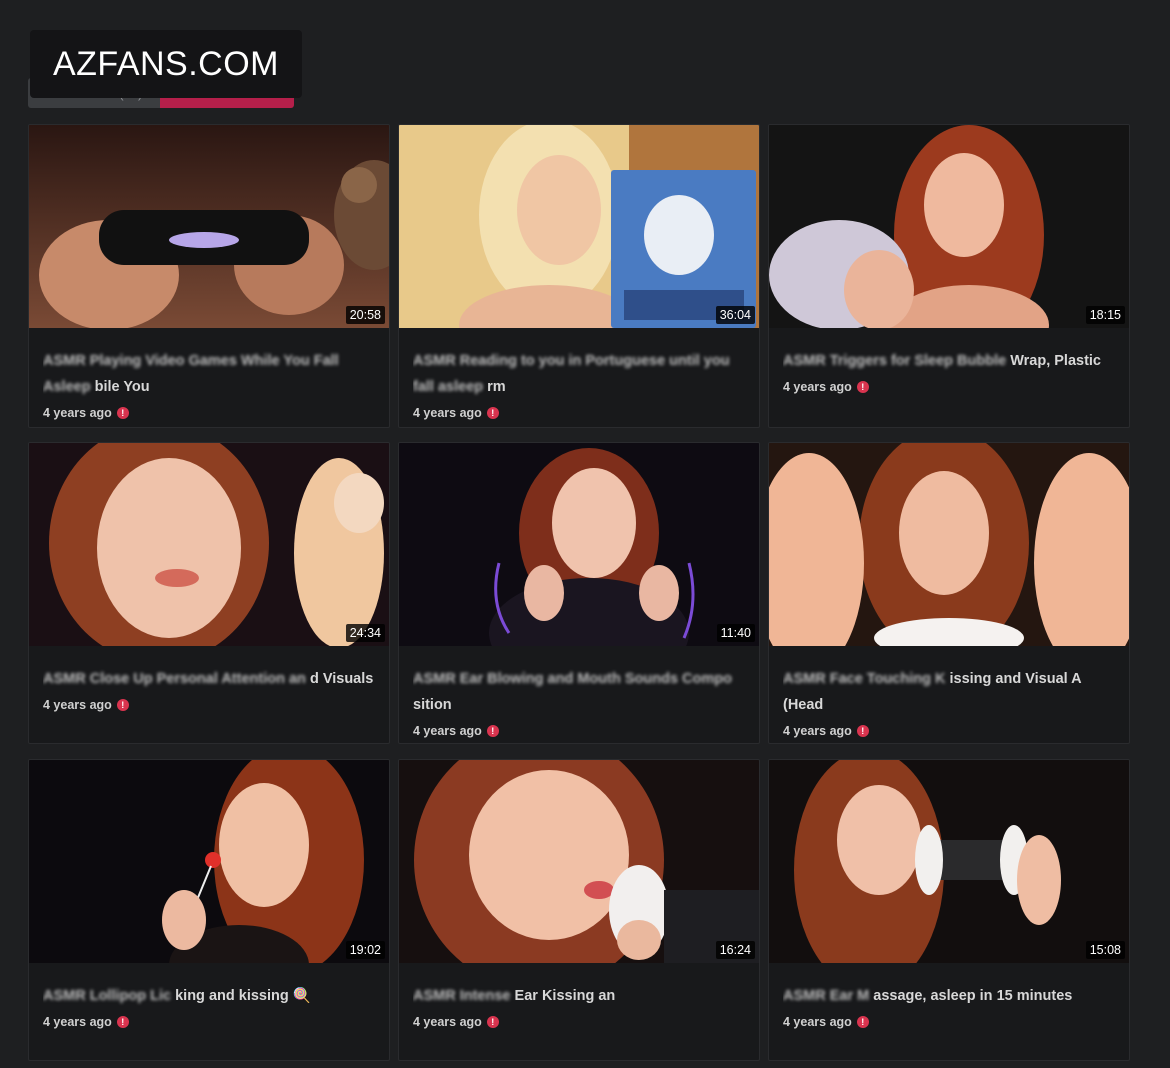 This screenshot has height=1068, width=1170. What do you see at coordinates (826, 996) in the screenshot?
I see `video-title-obscured: ASMR Ear M` at bounding box center [826, 996].